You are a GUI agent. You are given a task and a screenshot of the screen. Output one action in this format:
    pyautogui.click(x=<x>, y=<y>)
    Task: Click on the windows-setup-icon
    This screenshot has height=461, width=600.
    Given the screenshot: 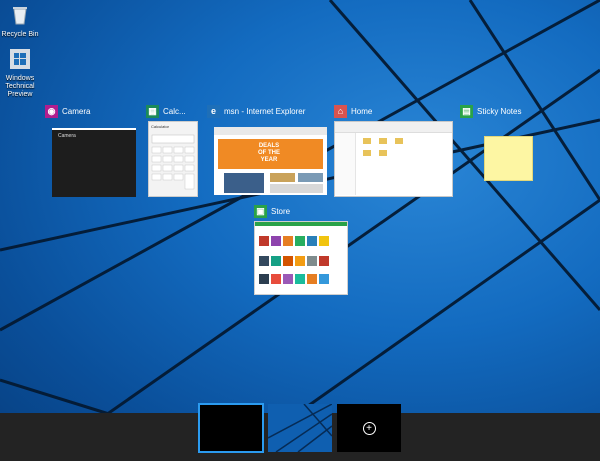 What is the action you would take?
    pyautogui.click(x=20, y=59)
    